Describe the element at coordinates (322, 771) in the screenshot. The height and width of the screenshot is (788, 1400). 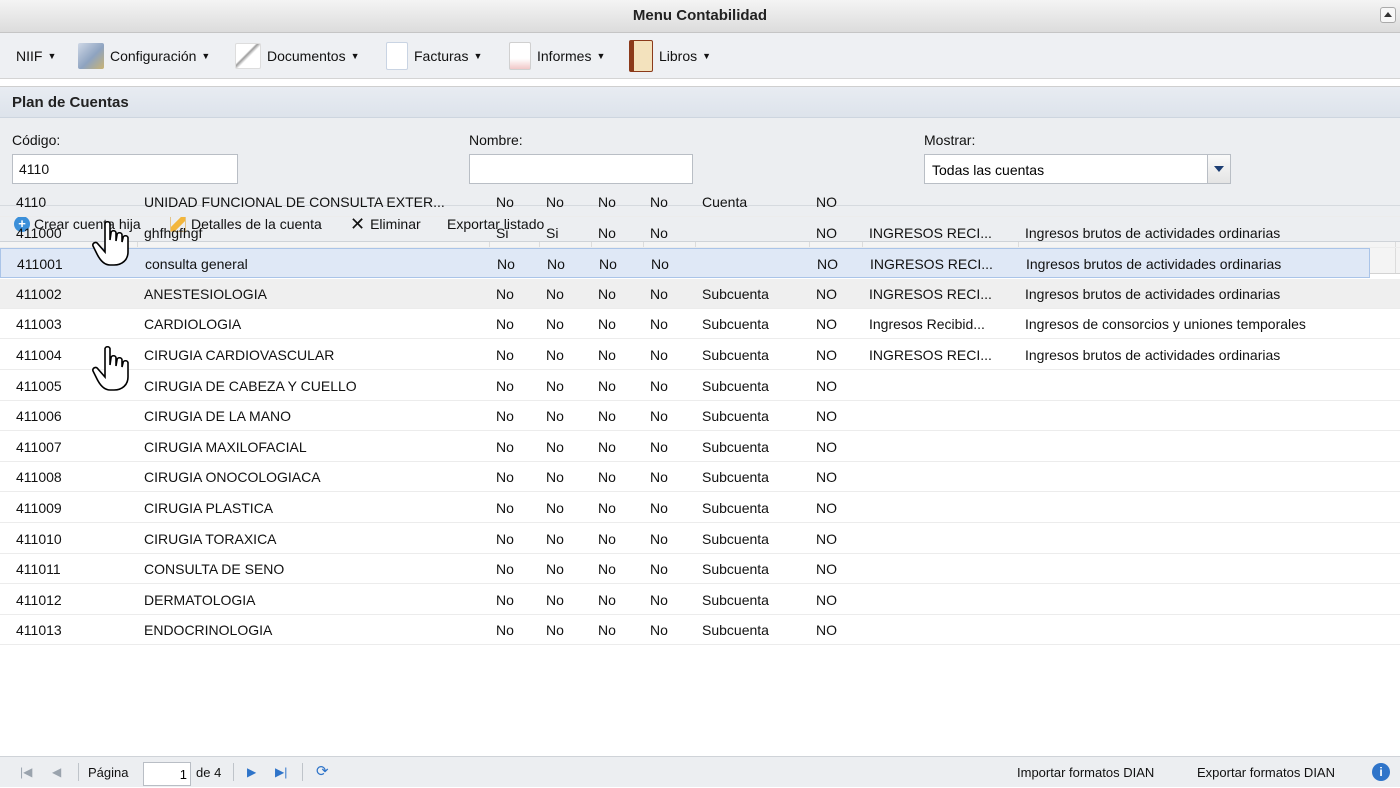
I see `refresh-icon: ⟳` at that location.